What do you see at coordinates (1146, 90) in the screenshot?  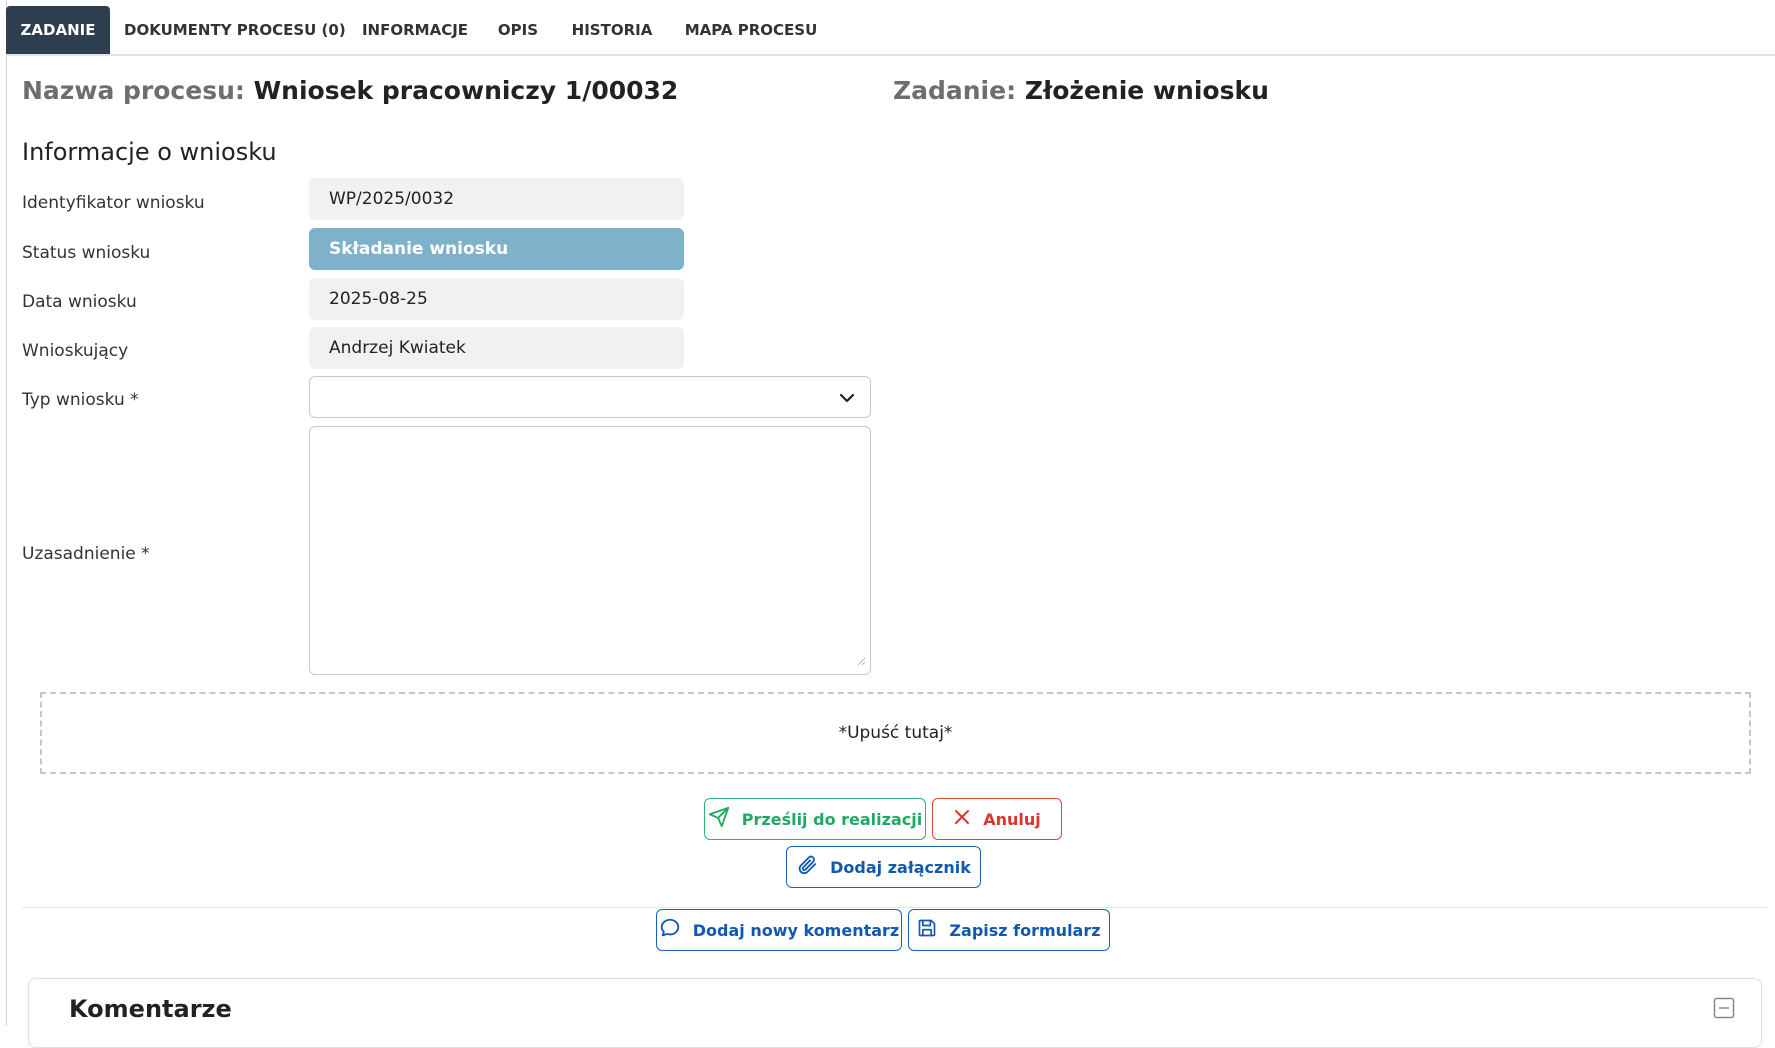 I see `task-name: Złożenie wniosku` at bounding box center [1146, 90].